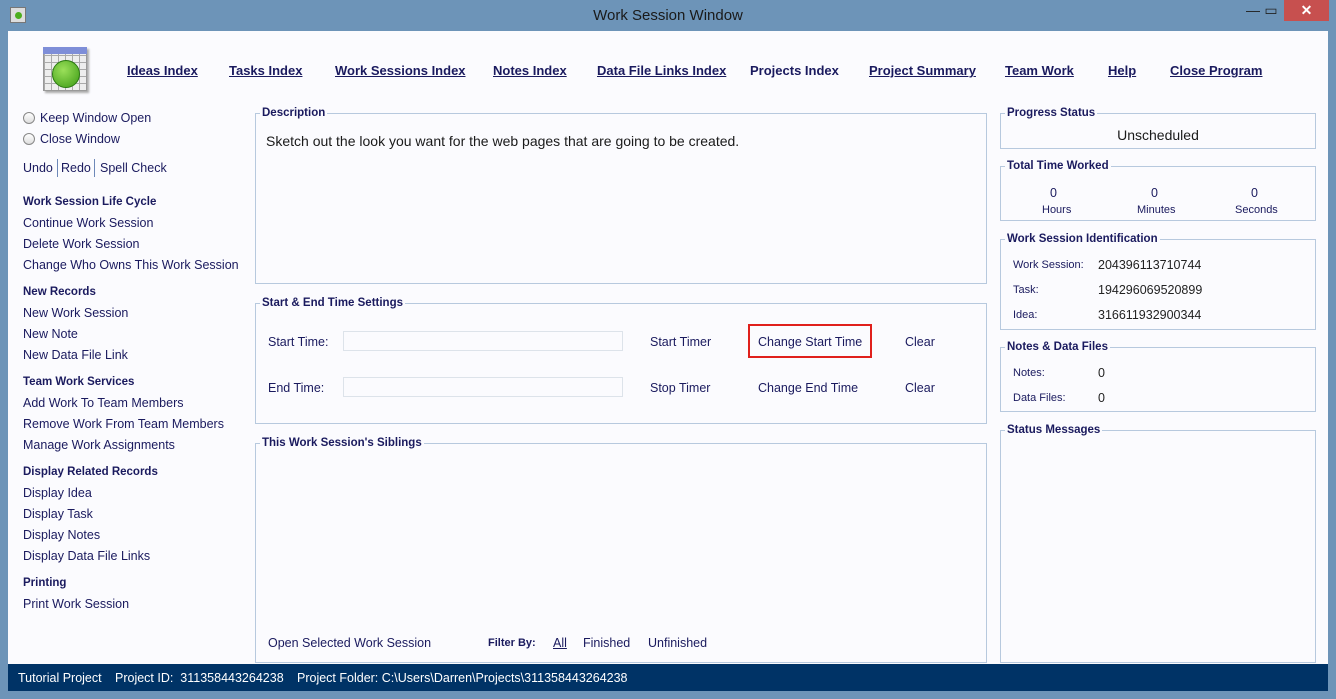 The width and height of the screenshot is (1336, 699). What do you see at coordinates (61, 535) in the screenshot?
I see `display-notes-link: Display Notes` at bounding box center [61, 535].